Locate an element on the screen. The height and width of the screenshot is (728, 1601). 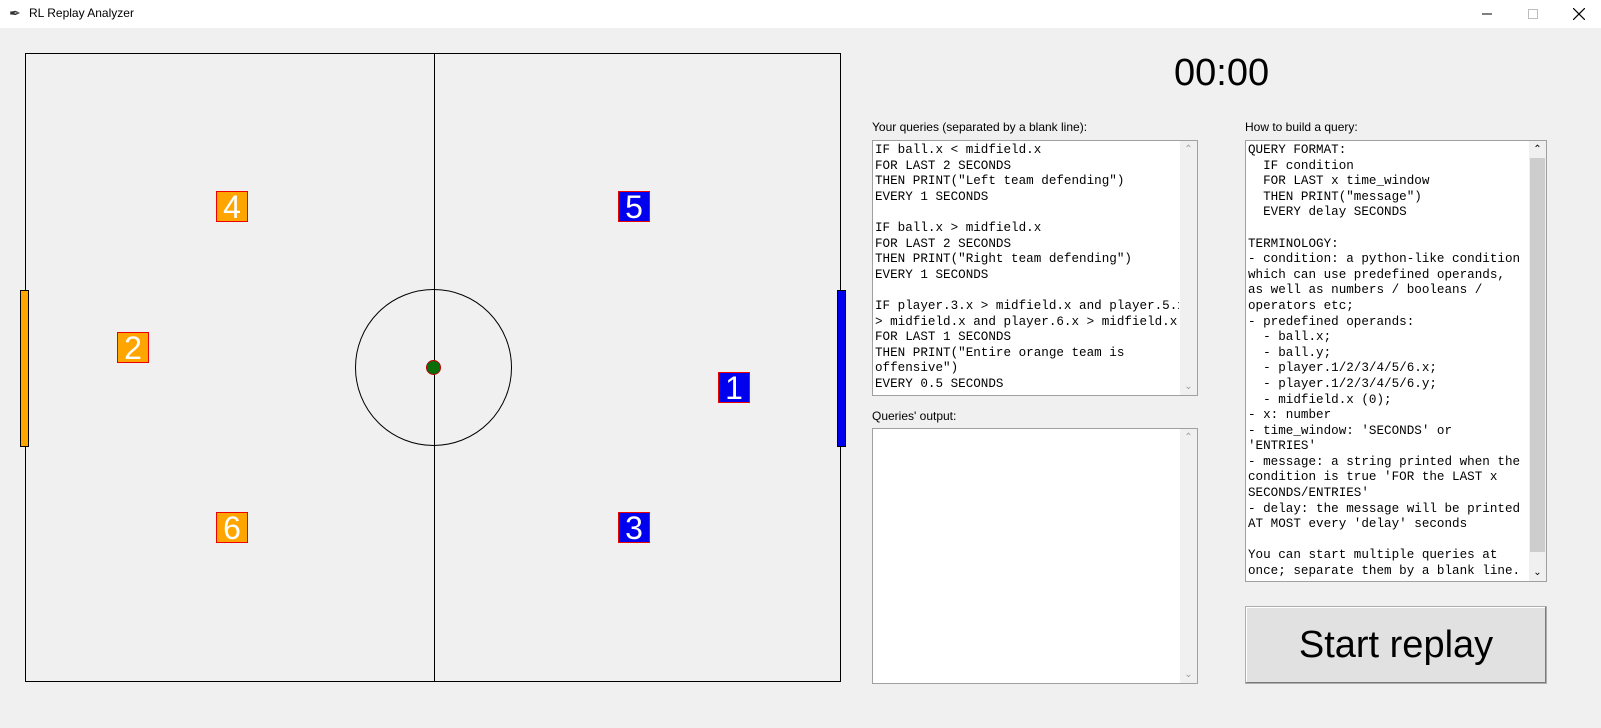
output-text is located at coordinates (1027, 557).